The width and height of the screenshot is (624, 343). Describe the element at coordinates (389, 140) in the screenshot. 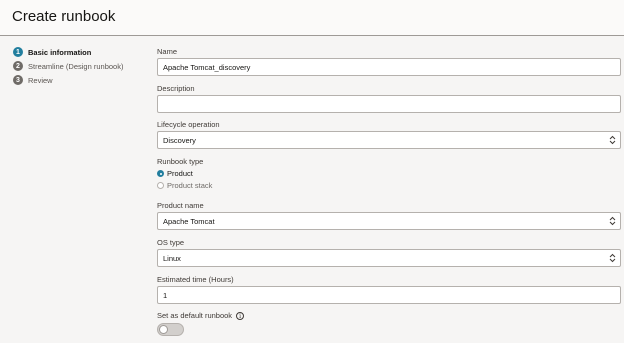

I see `lifecycle-select: Discovery` at that location.